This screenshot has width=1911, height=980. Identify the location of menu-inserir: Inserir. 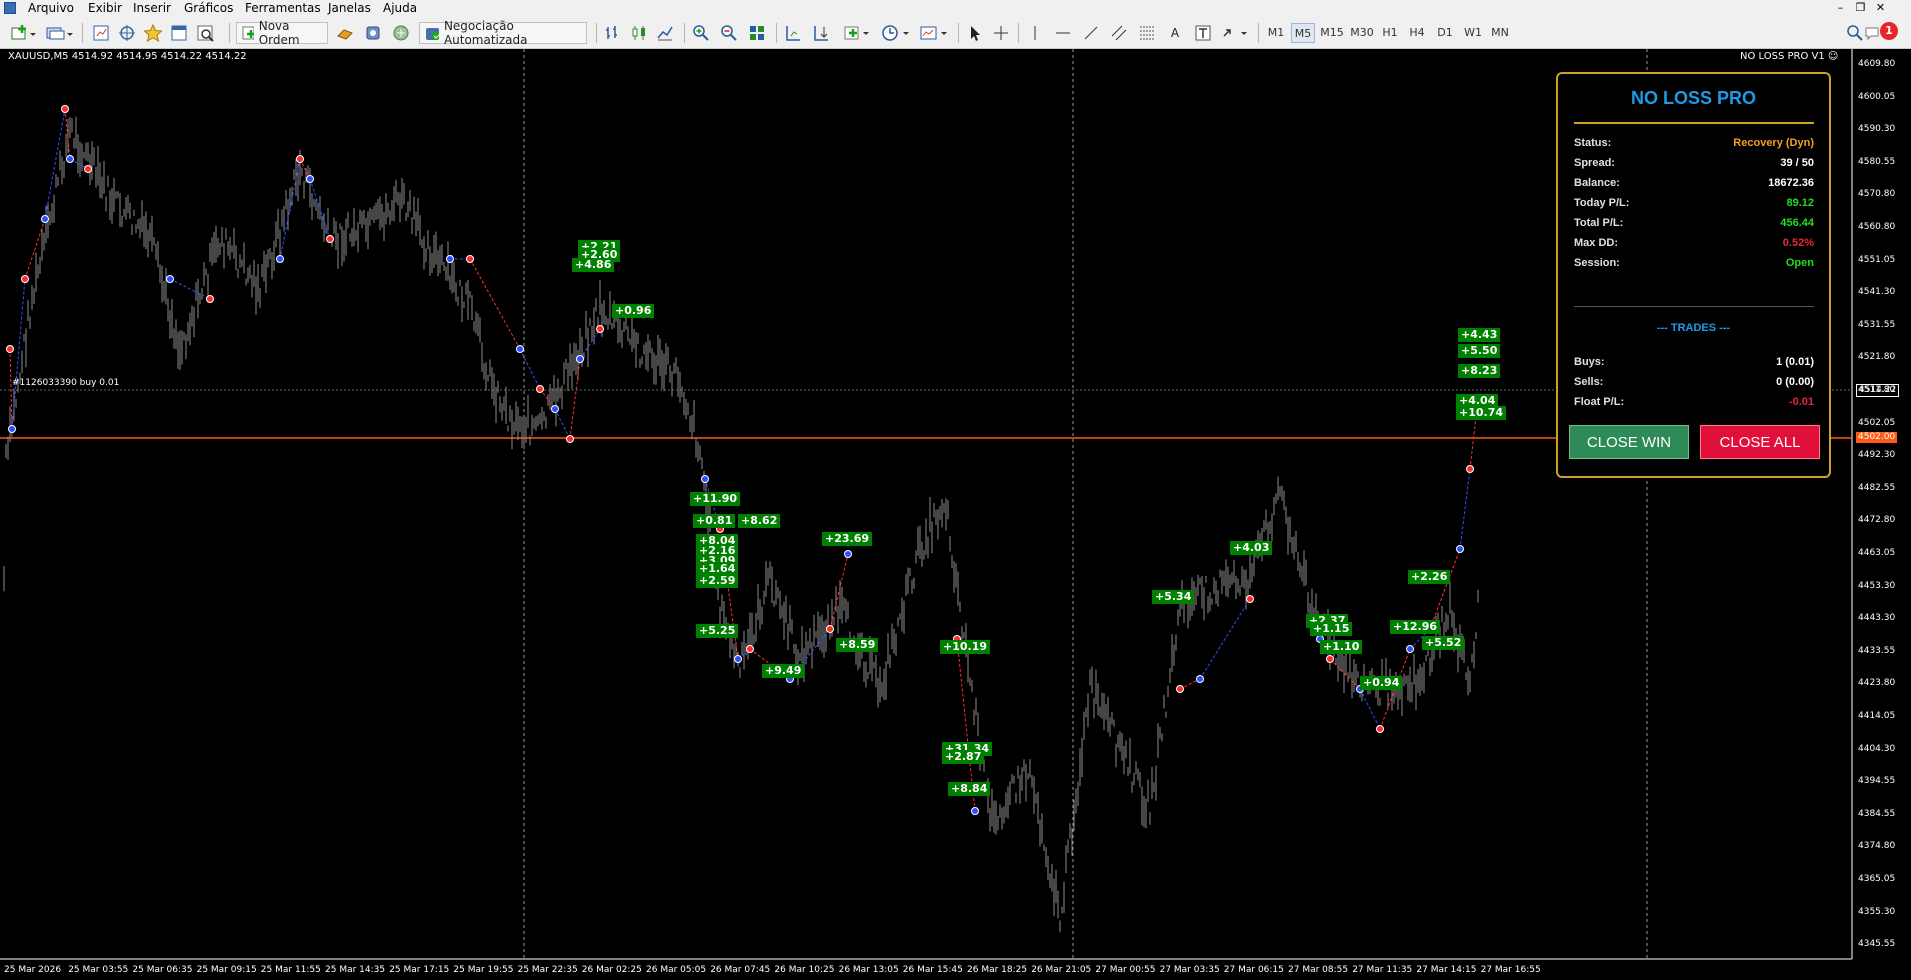
(152, 8).